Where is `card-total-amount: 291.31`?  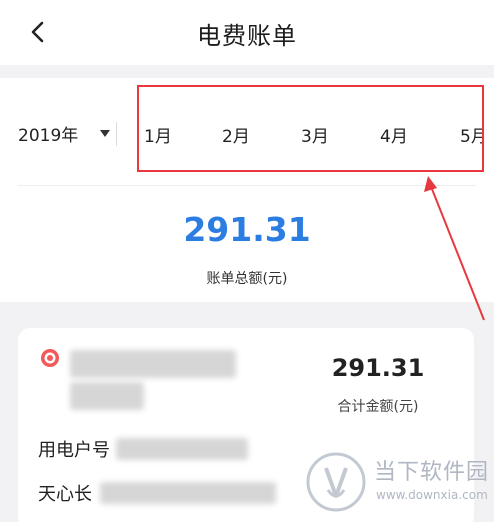 card-total-amount: 291.31 is located at coordinates (378, 368).